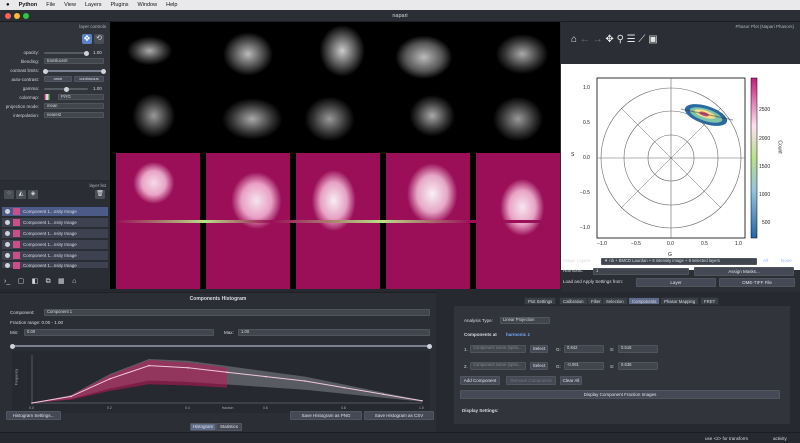  Describe the element at coordinates (87, 39) in the screenshot. I see `pan-zoom-button: ✥` at that location.